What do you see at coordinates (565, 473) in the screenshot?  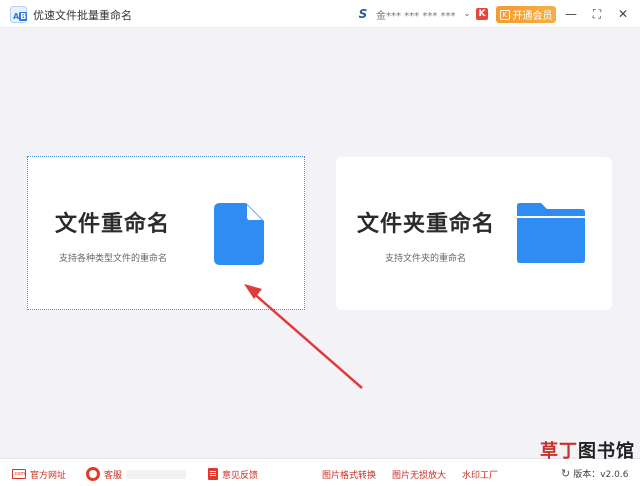 I see `refresh-icon: ↻` at bounding box center [565, 473].